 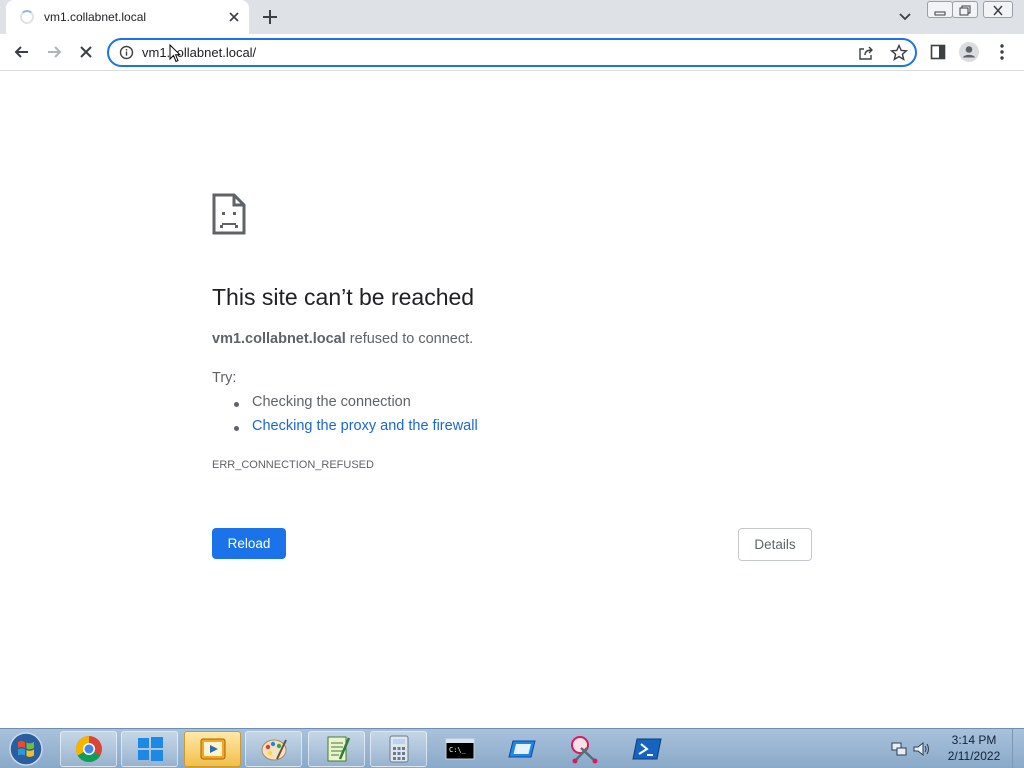 What do you see at coordinates (974, 756) in the screenshot?
I see `clock-date: 2/11/2022` at bounding box center [974, 756].